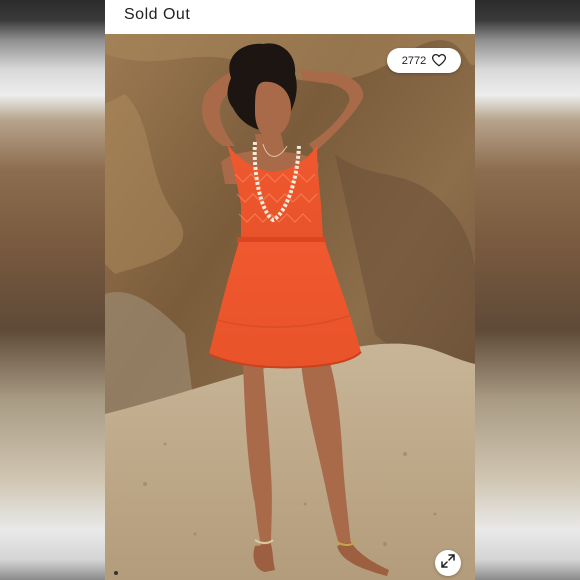 This screenshot has width=580, height=580. I want to click on expand-arrows-icon, so click(448, 563).